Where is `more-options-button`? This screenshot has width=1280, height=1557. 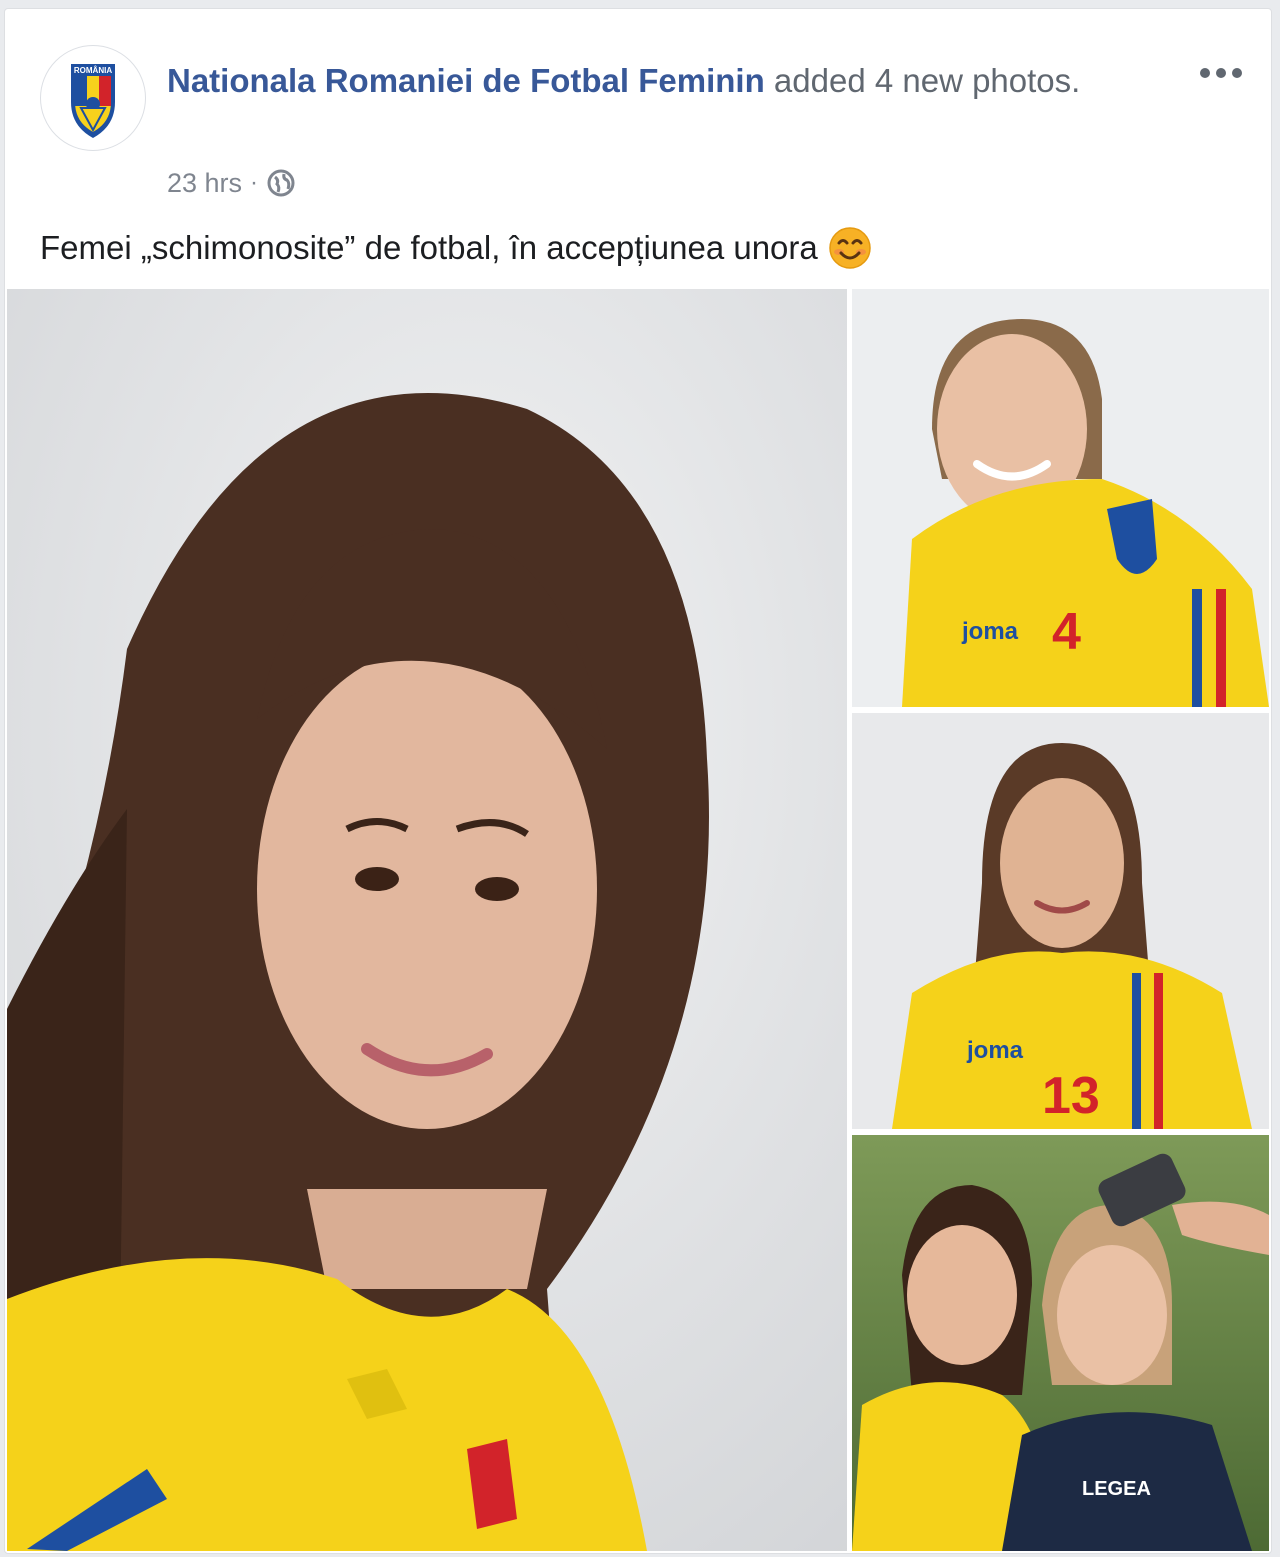 more-options-button is located at coordinates (1221, 73).